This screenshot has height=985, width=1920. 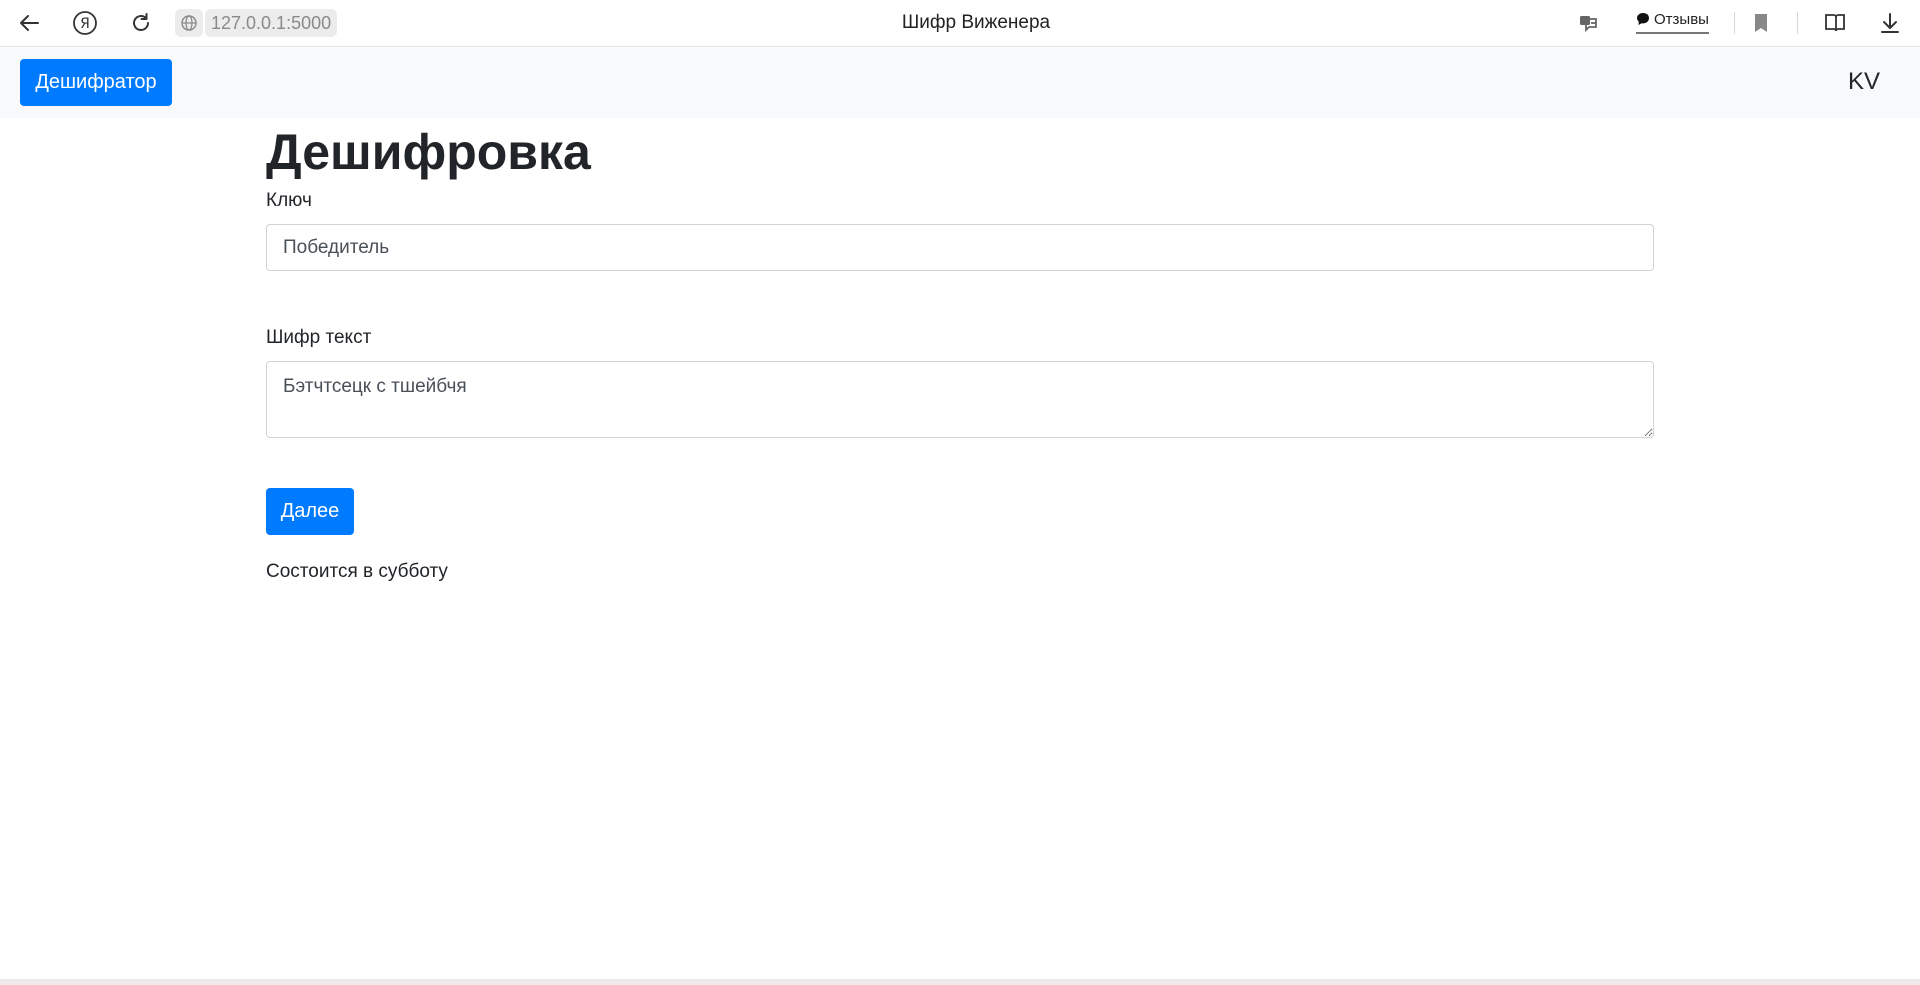 What do you see at coordinates (357, 571) in the screenshot?
I see `decrypted-result: Состоится в субботу` at bounding box center [357, 571].